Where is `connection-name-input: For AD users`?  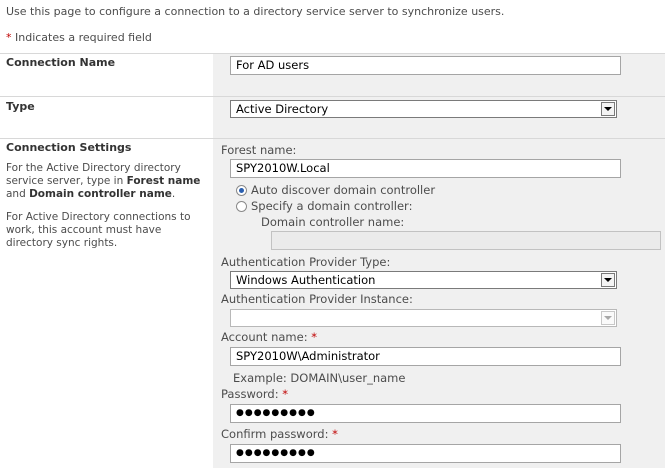
connection-name-input: For AD users is located at coordinates (425, 65).